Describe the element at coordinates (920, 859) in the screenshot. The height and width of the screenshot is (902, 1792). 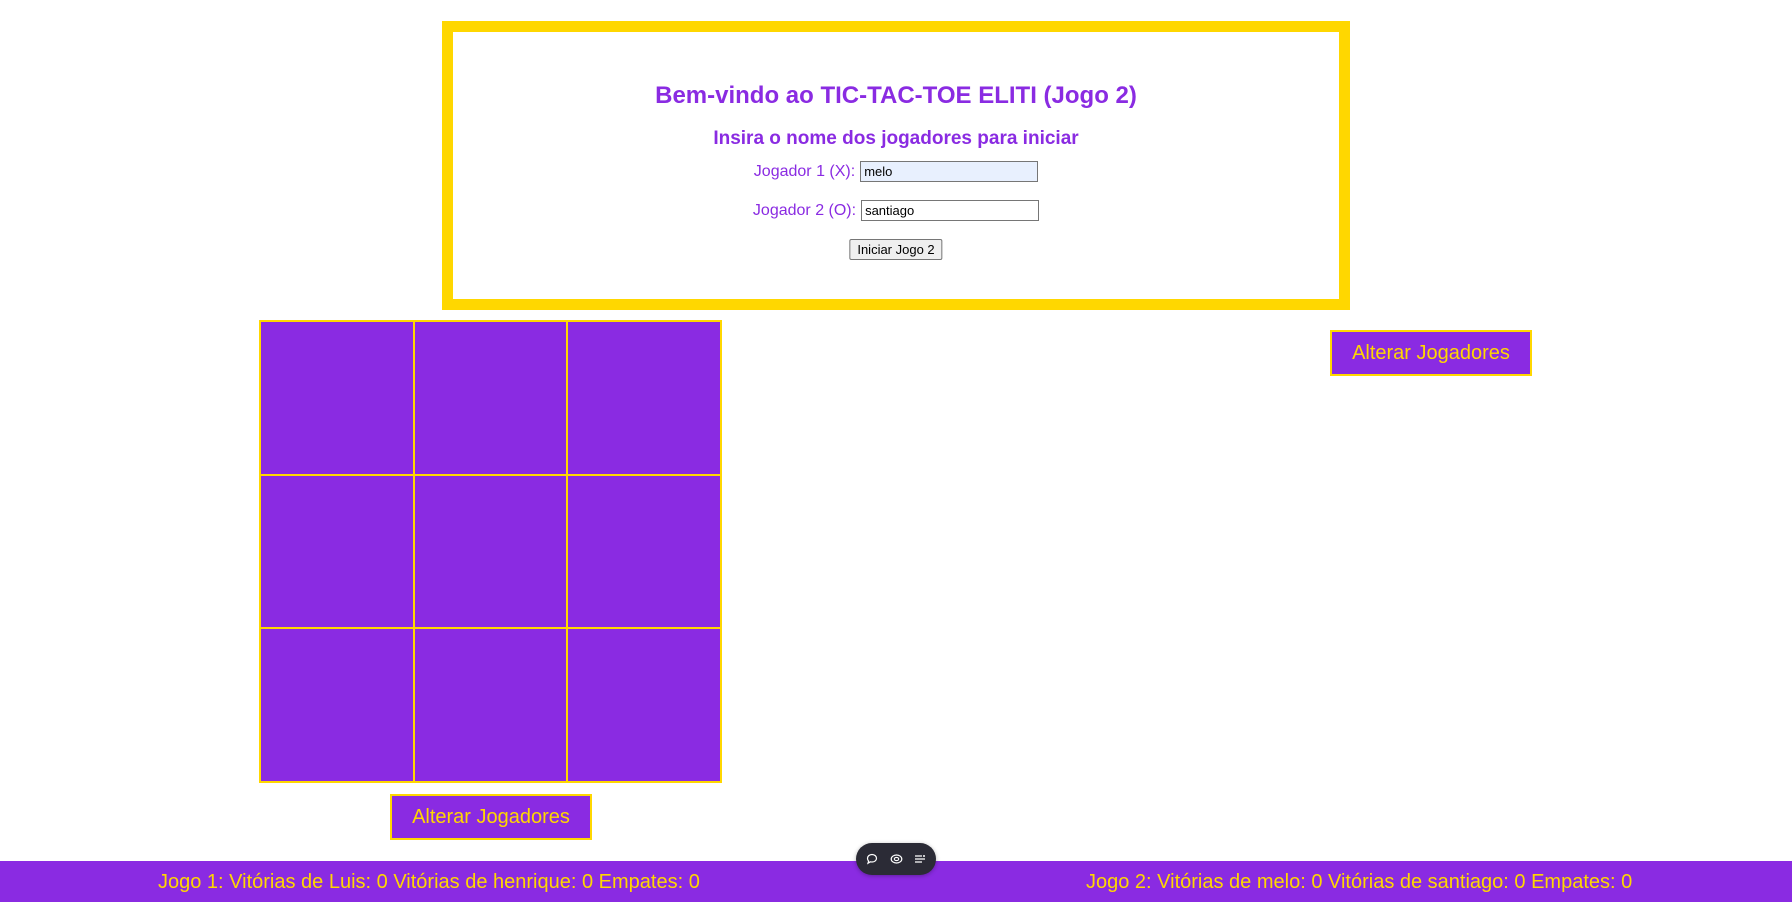
I see `menu-list-icon` at that location.